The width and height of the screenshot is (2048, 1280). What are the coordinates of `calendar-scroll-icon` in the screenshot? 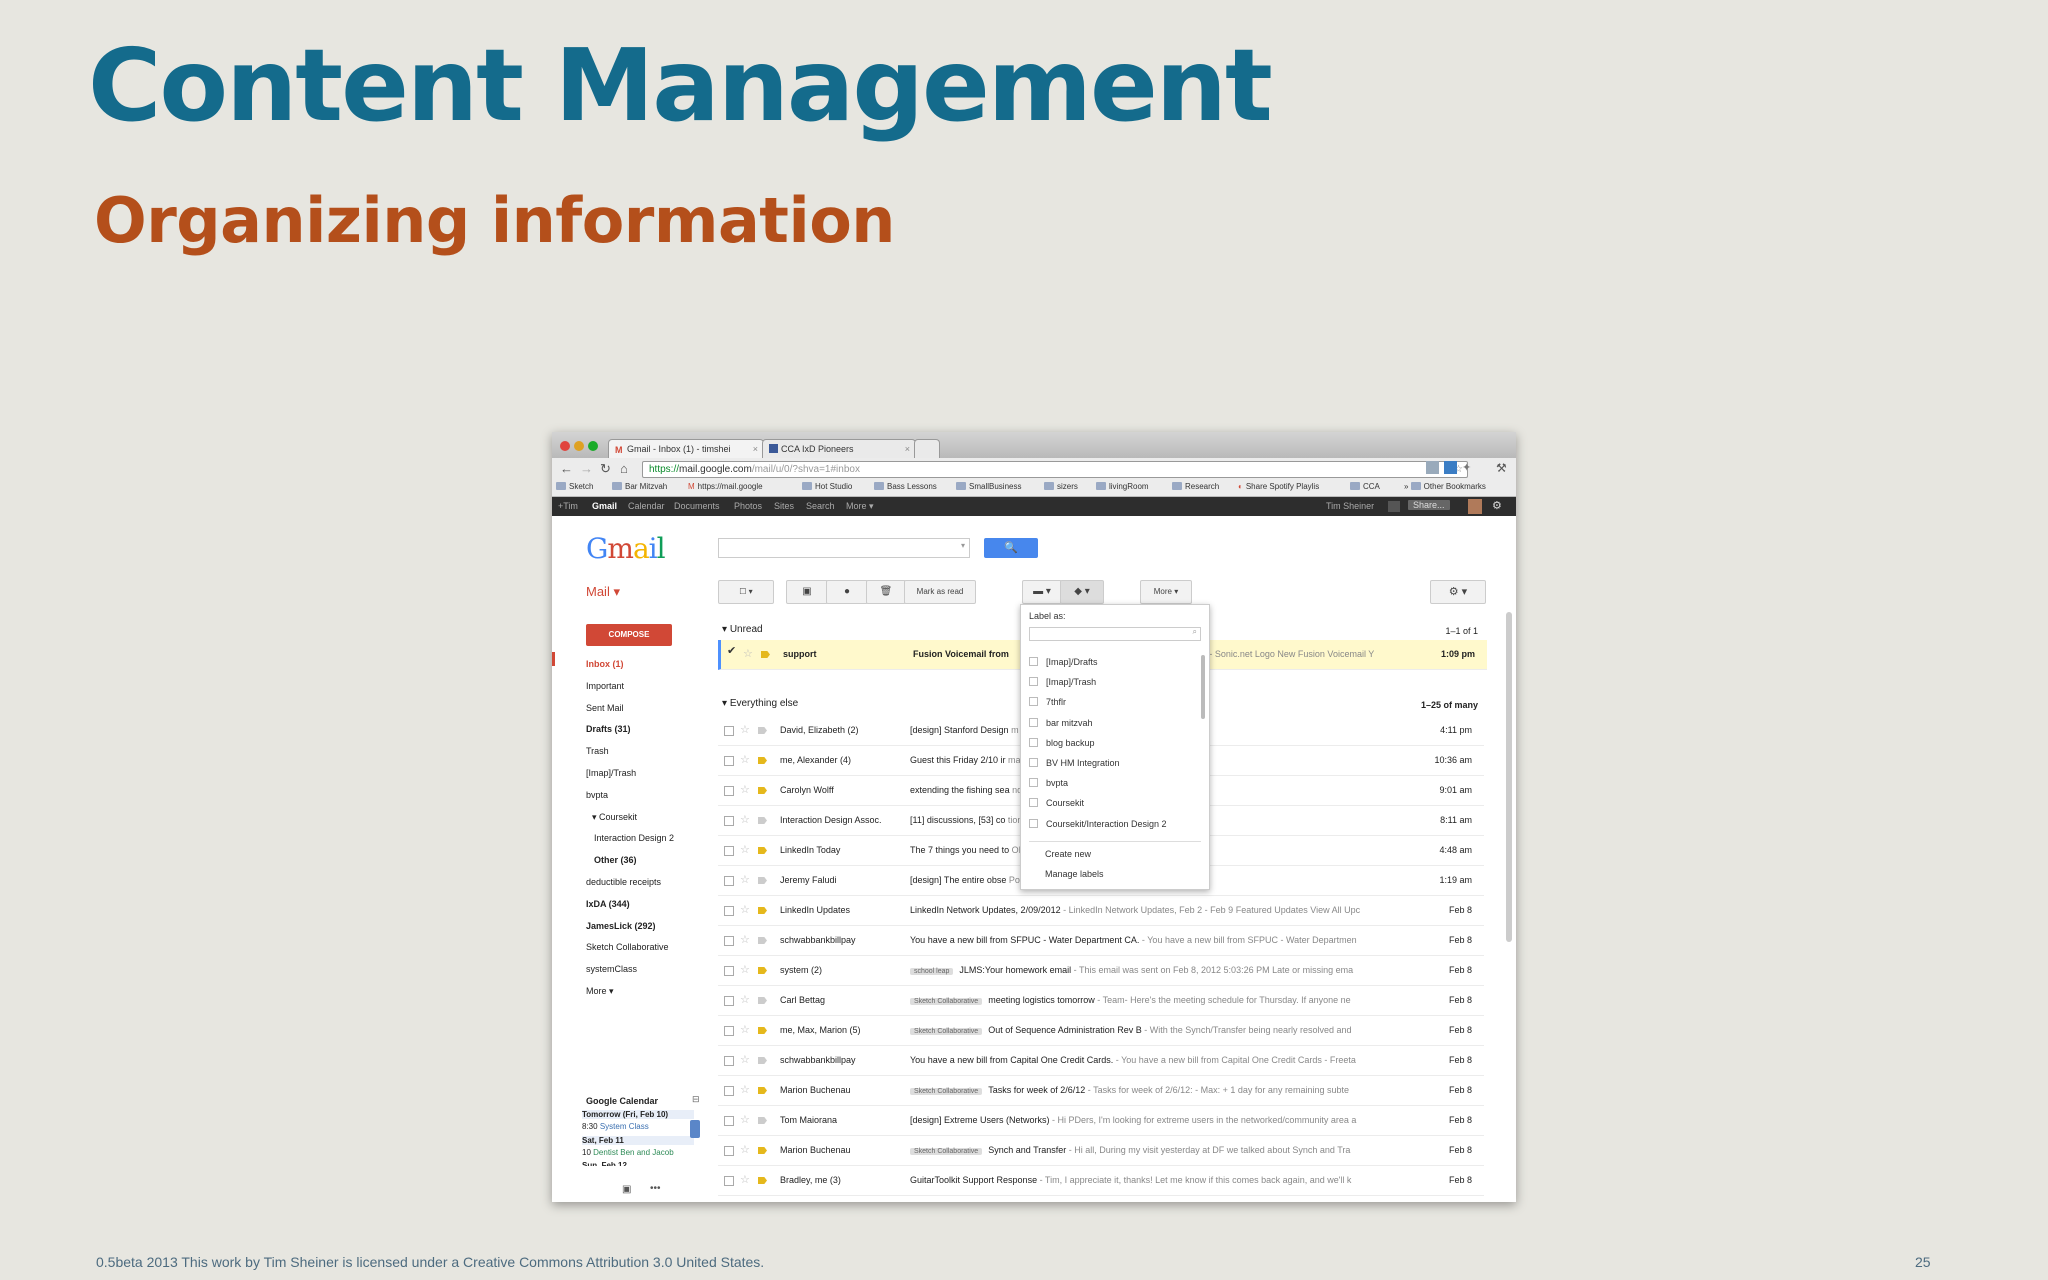 It's located at (695, 1129).